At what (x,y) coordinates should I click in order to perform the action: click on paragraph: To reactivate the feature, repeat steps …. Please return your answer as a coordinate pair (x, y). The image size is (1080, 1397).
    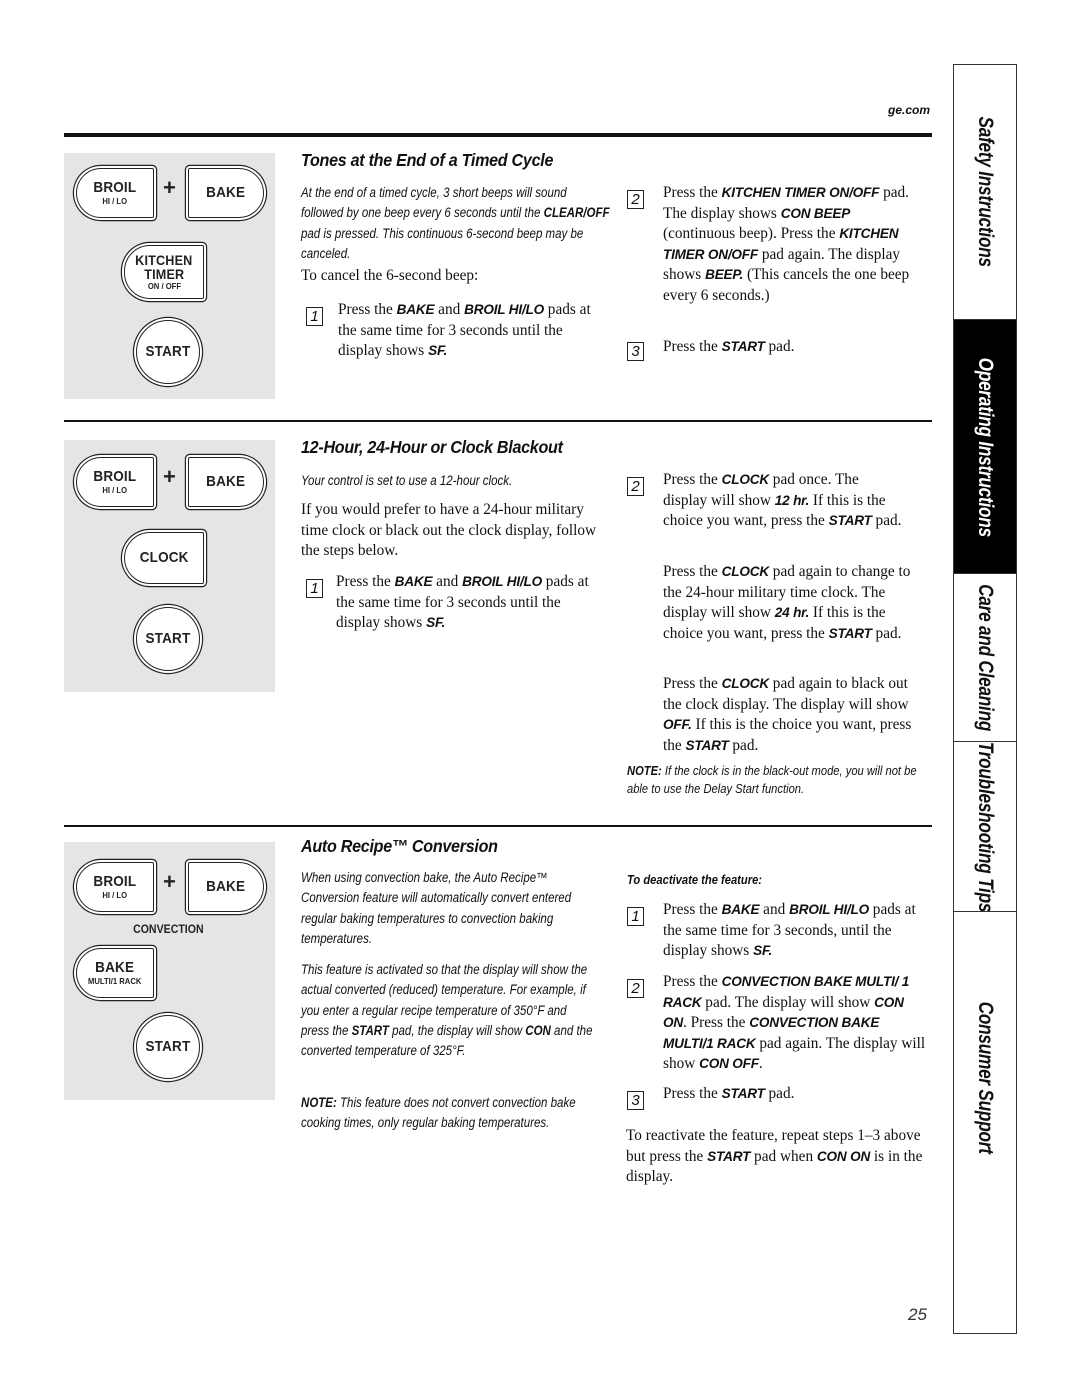
    Looking at the image, I should click on (774, 1156).